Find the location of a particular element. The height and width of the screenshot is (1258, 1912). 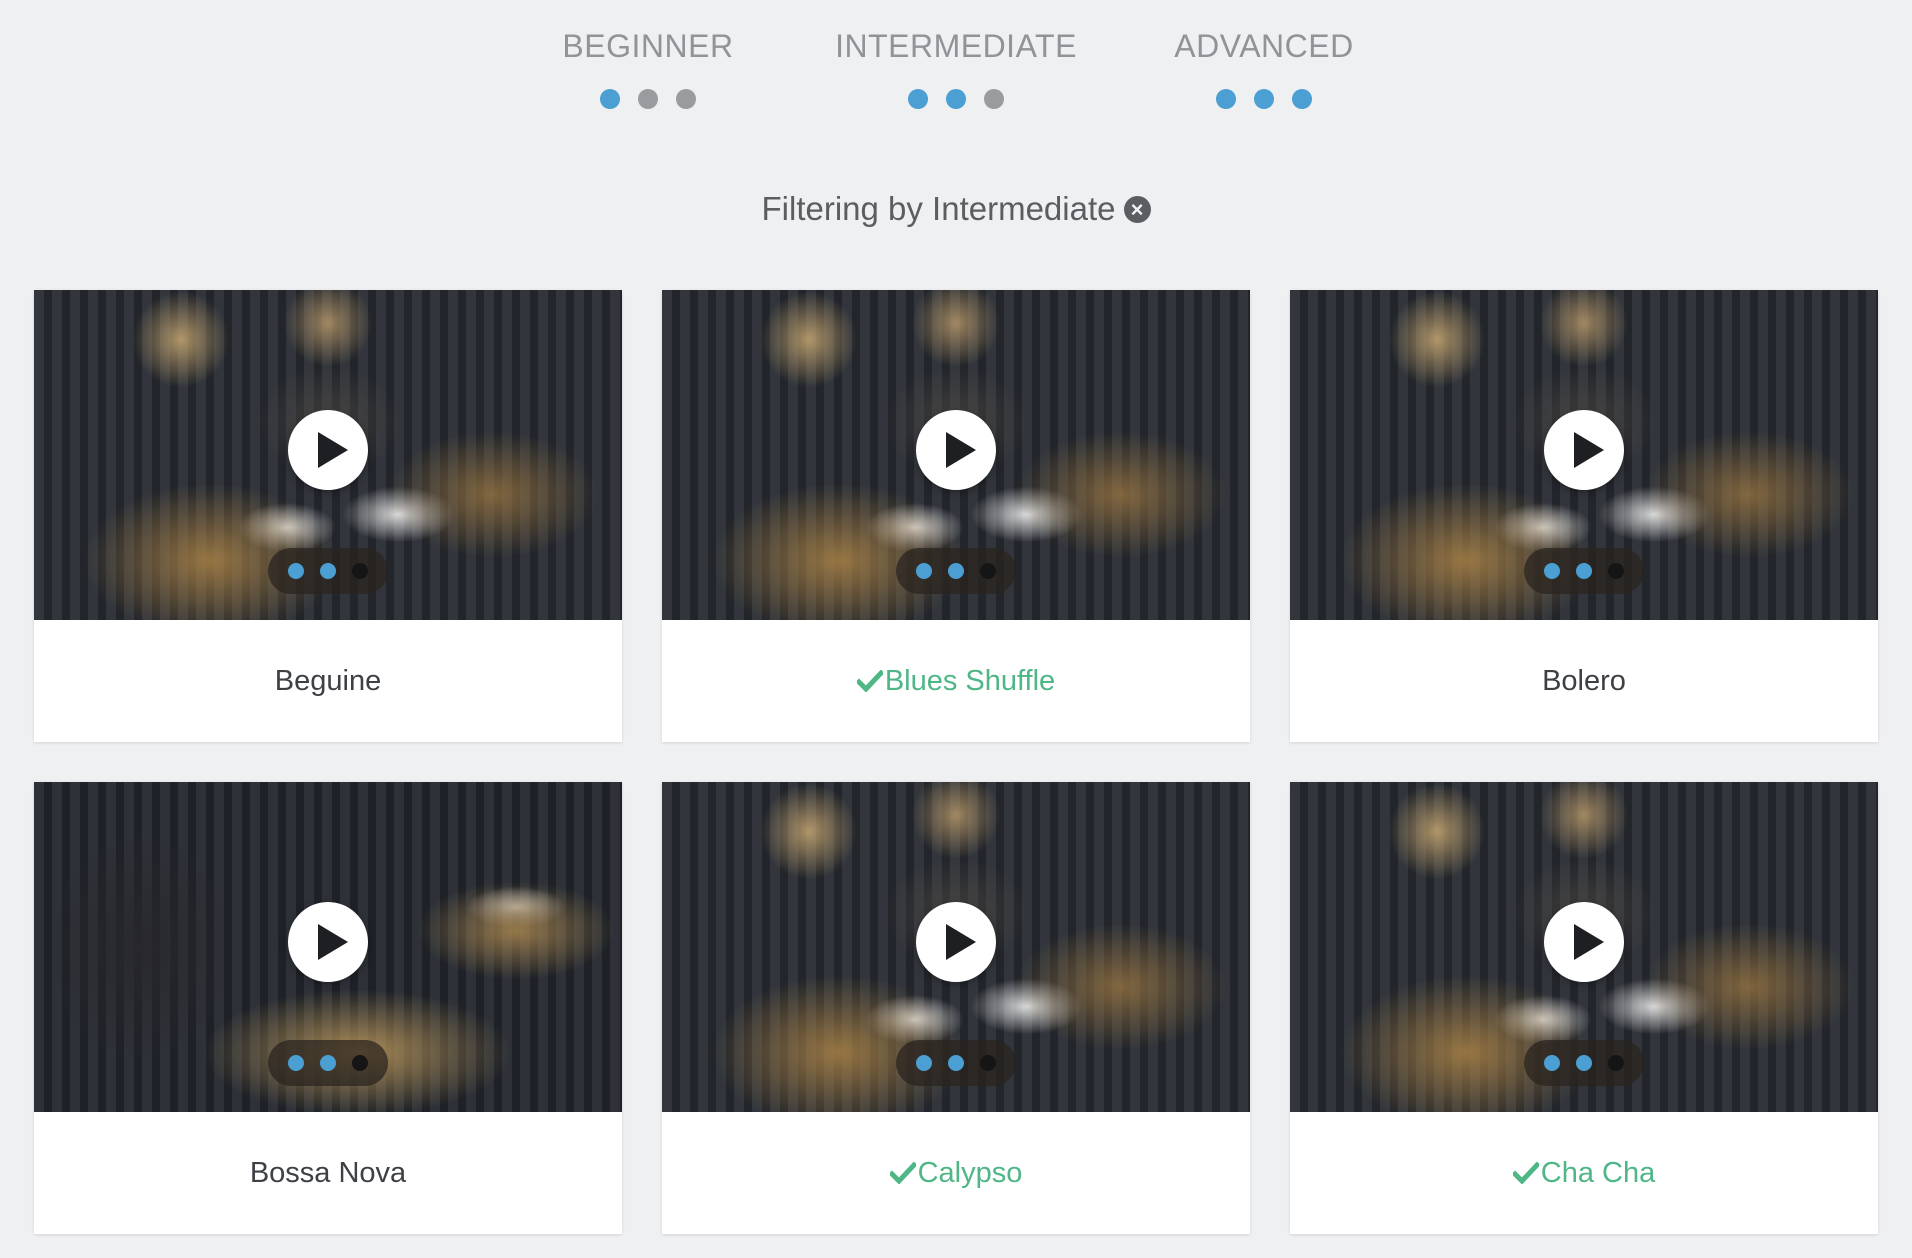

lesson-card-calypso: Calypso is located at coordinates (956, 1008).